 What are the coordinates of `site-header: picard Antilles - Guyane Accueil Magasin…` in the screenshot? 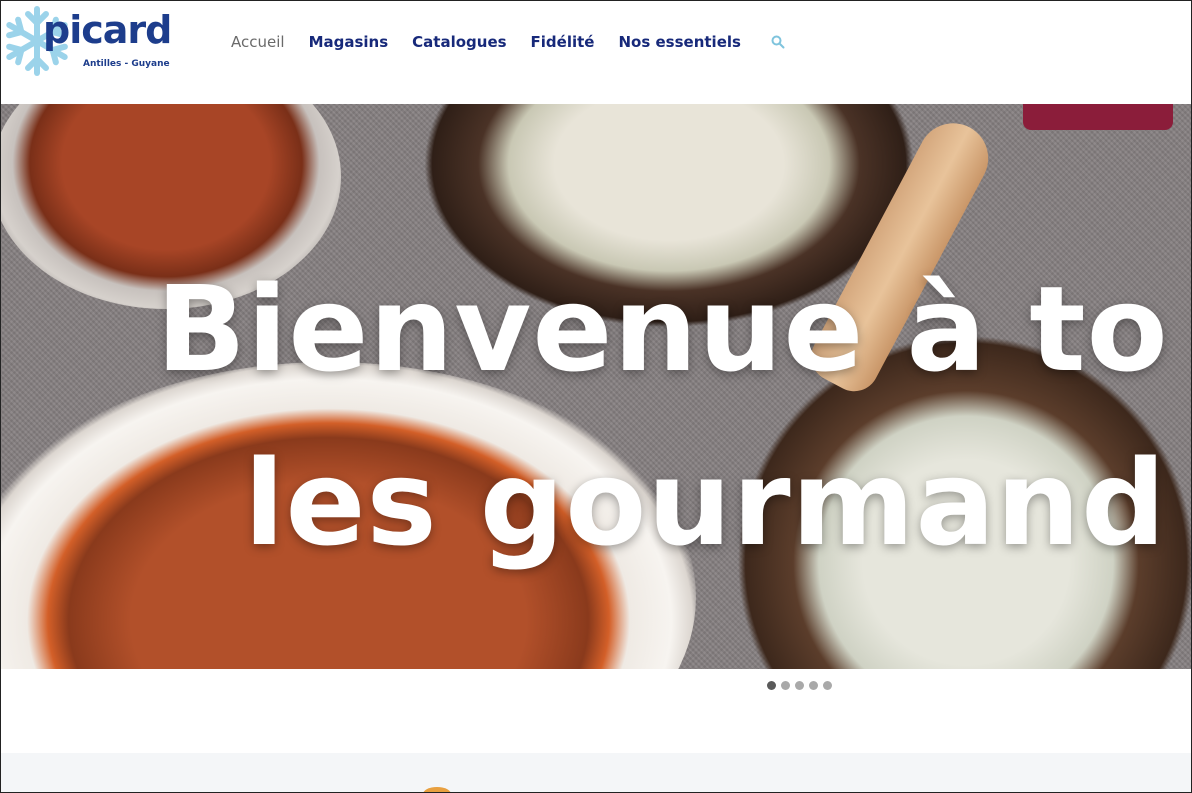 It's located at (596, 52).